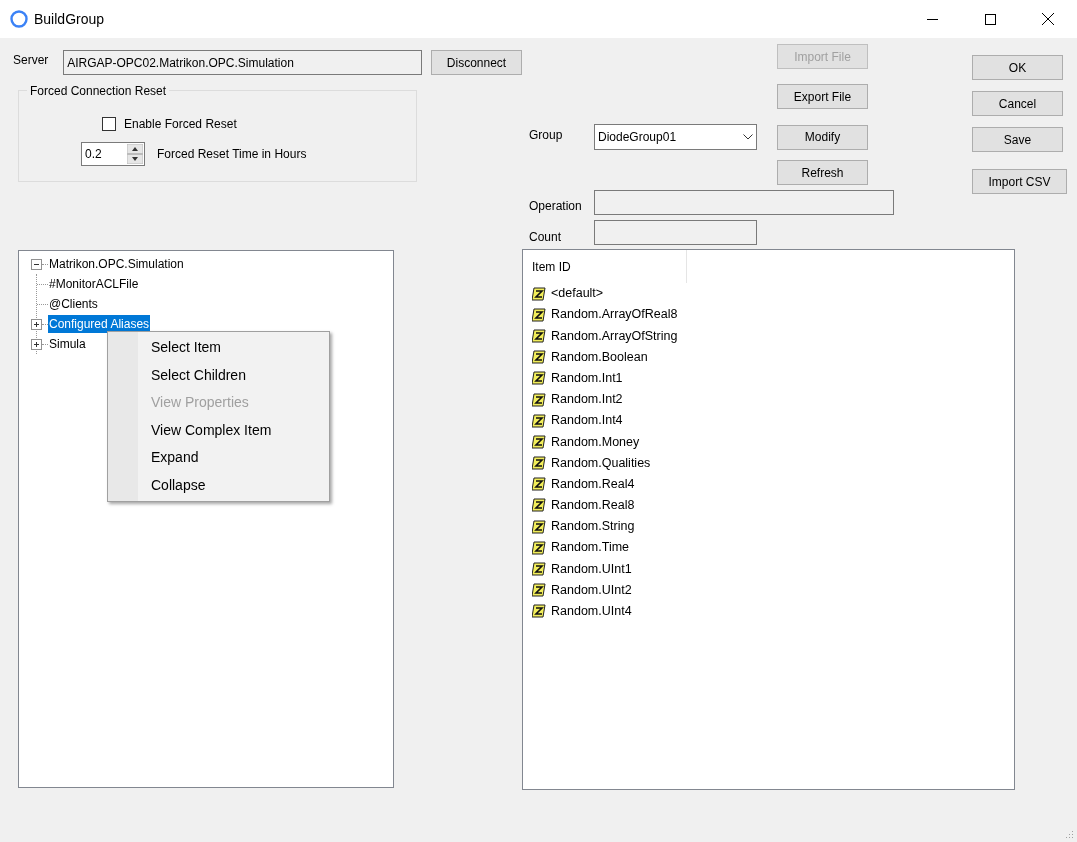  I want to click on resize-grip-icon, so click(1069, 834).